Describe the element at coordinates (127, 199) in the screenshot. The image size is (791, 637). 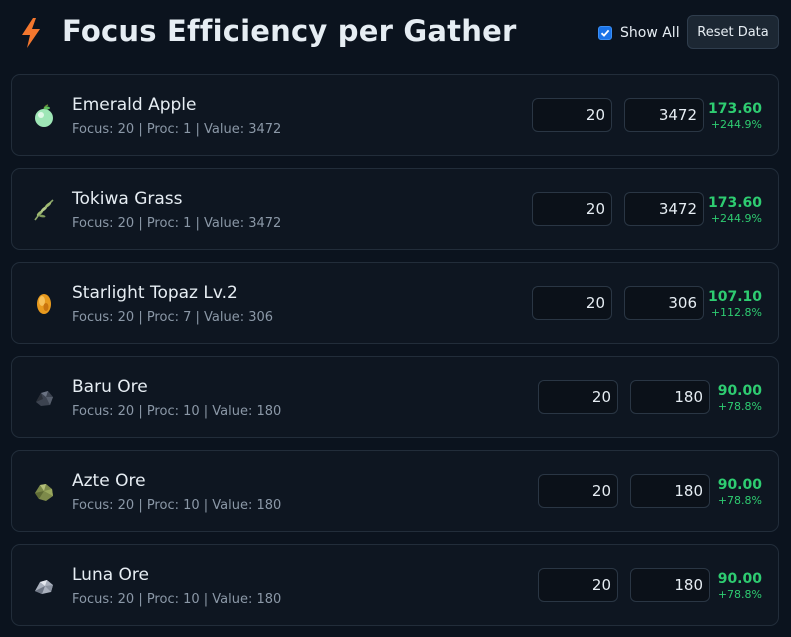
I see `item-name: Tokiwa Grass` at that location.